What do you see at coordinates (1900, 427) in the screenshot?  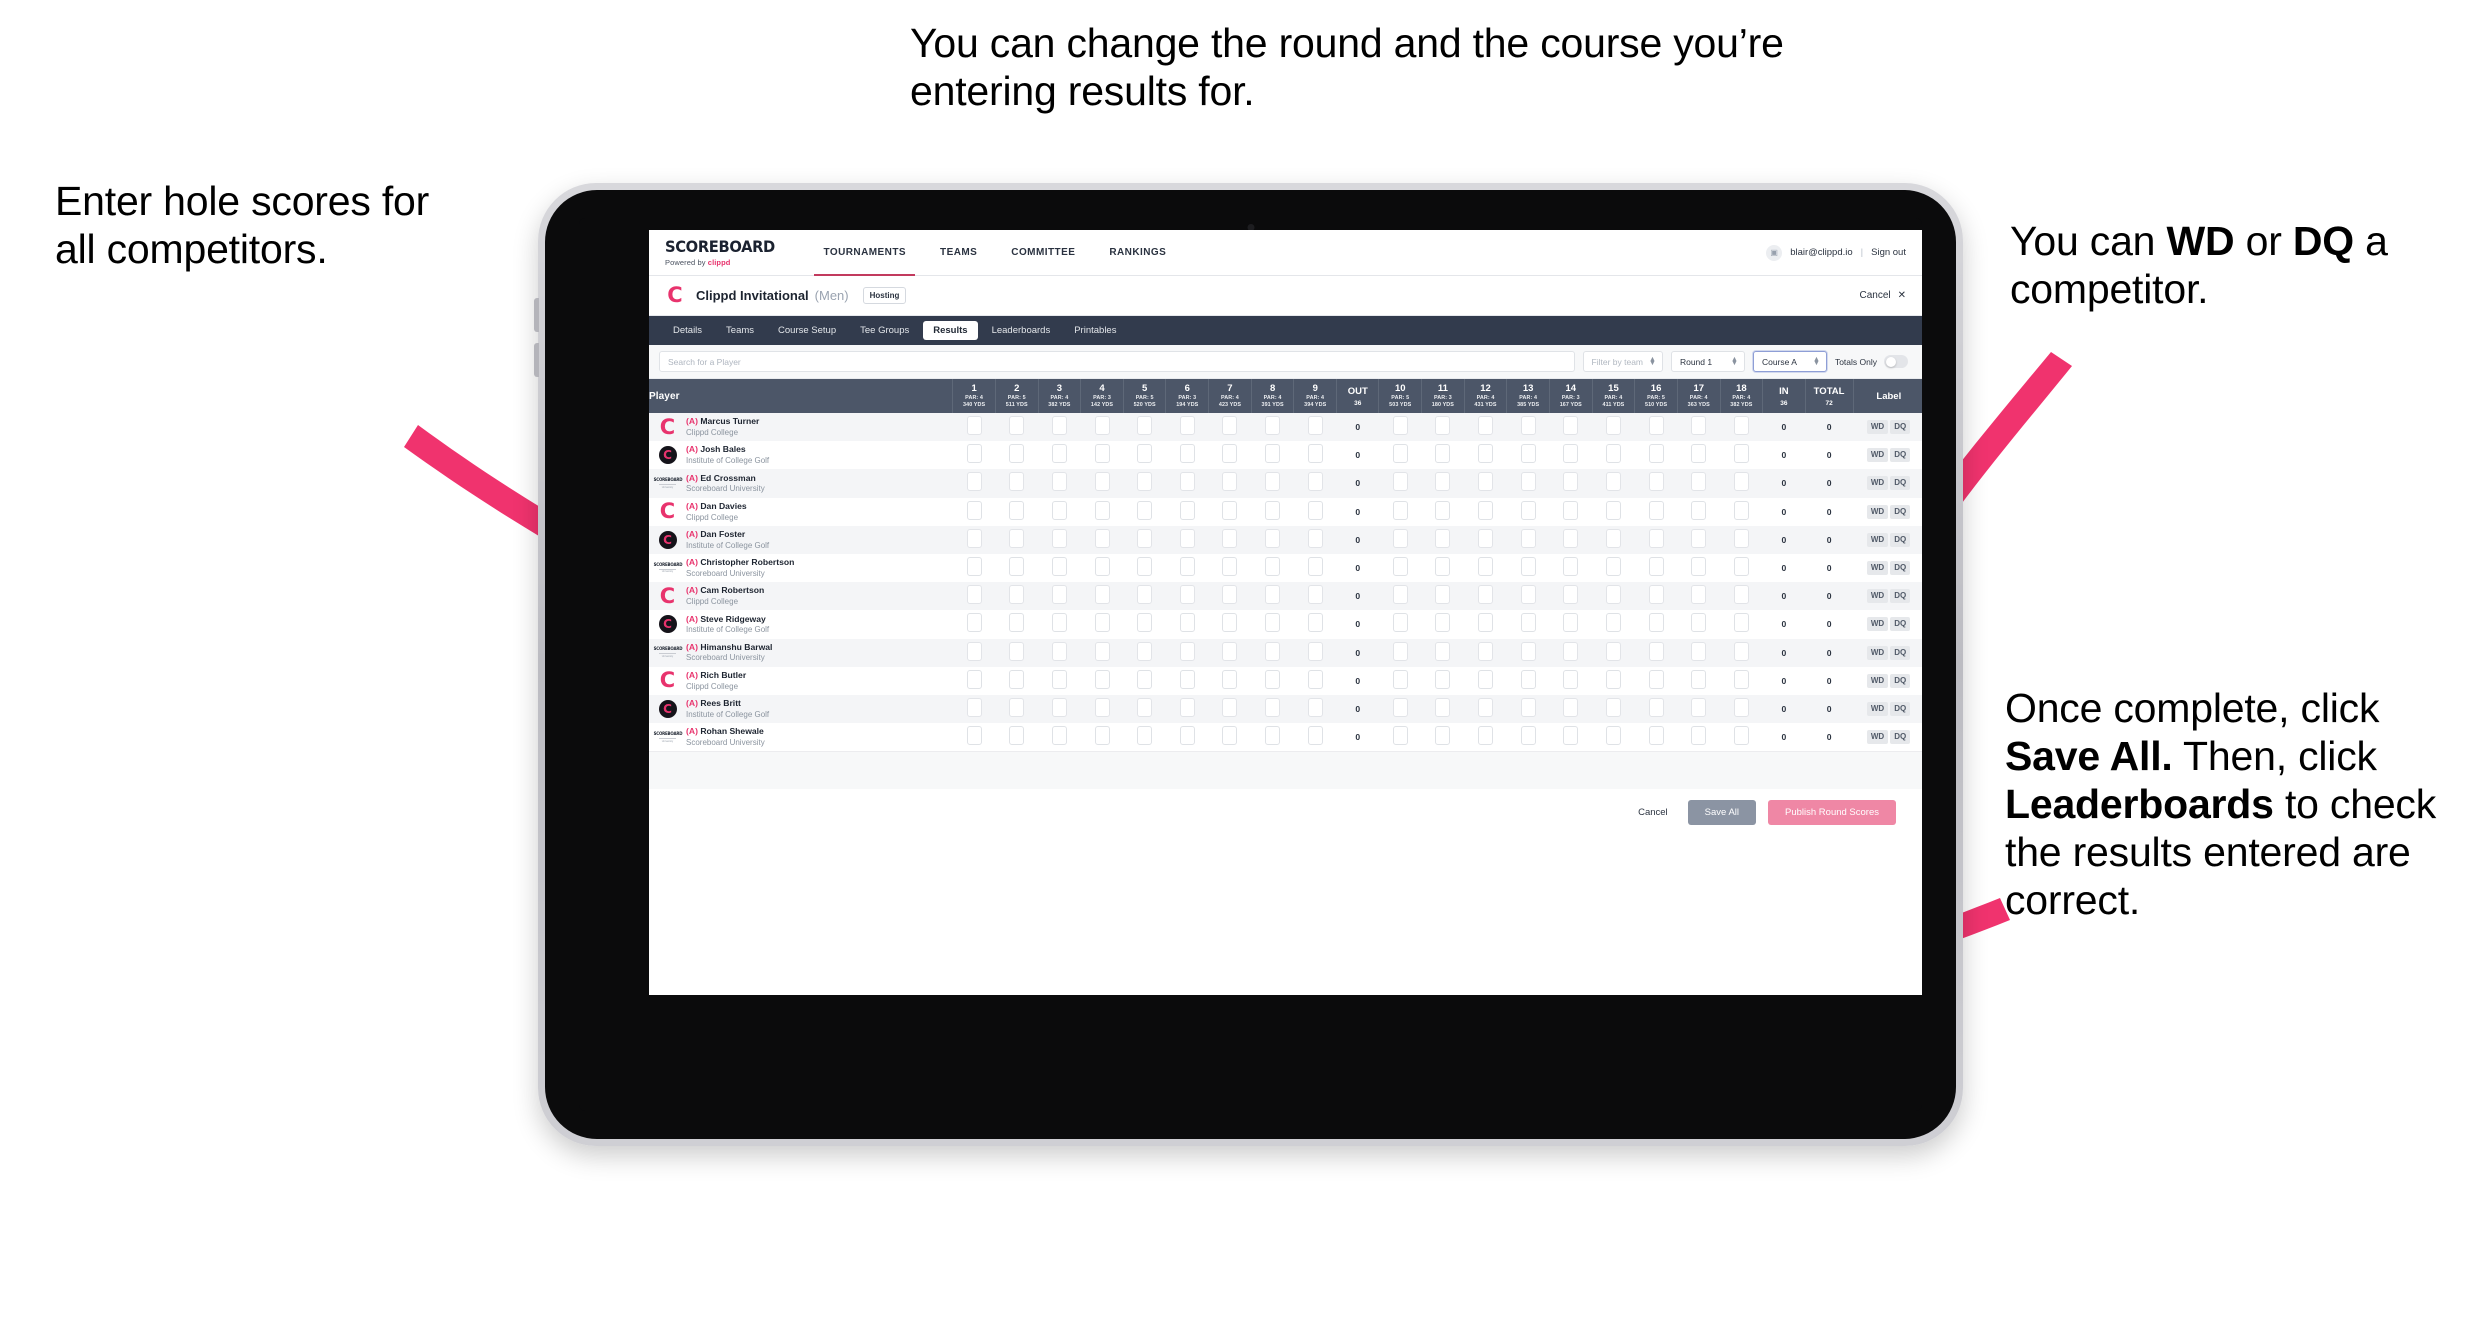 I see `dq-button: DQ` at bounding box center [1900, 427].